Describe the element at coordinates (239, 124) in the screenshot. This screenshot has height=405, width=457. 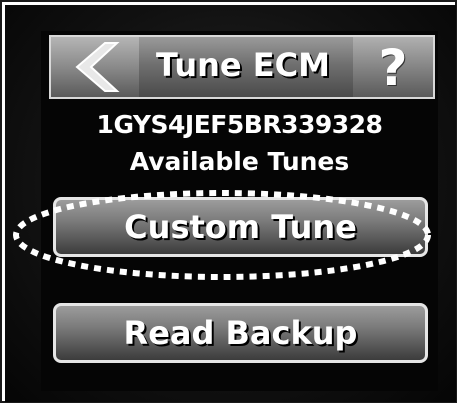
I see `vin-number: 1GYS4JEF5BR339328` at that location.